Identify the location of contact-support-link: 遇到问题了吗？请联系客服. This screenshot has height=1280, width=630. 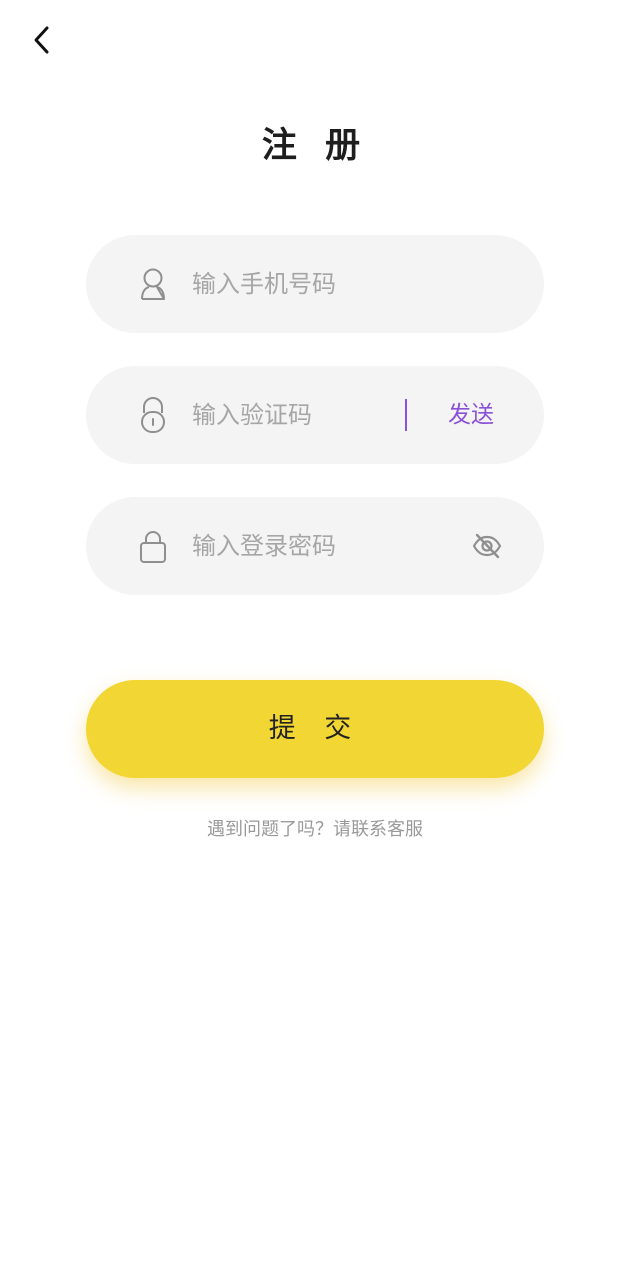
(315, 830).